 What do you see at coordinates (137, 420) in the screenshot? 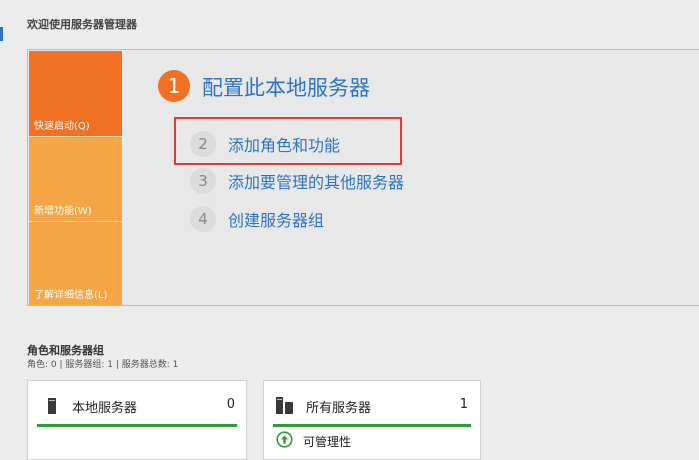
I see `local-server-card: 本地服务器 0` at bounding box center [137, 420].